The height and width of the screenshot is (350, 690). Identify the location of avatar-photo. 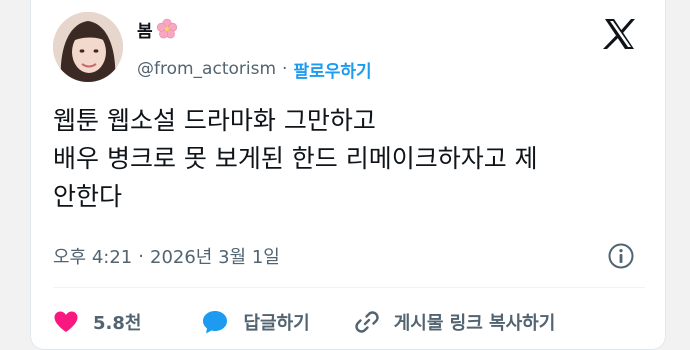
(88, 47).